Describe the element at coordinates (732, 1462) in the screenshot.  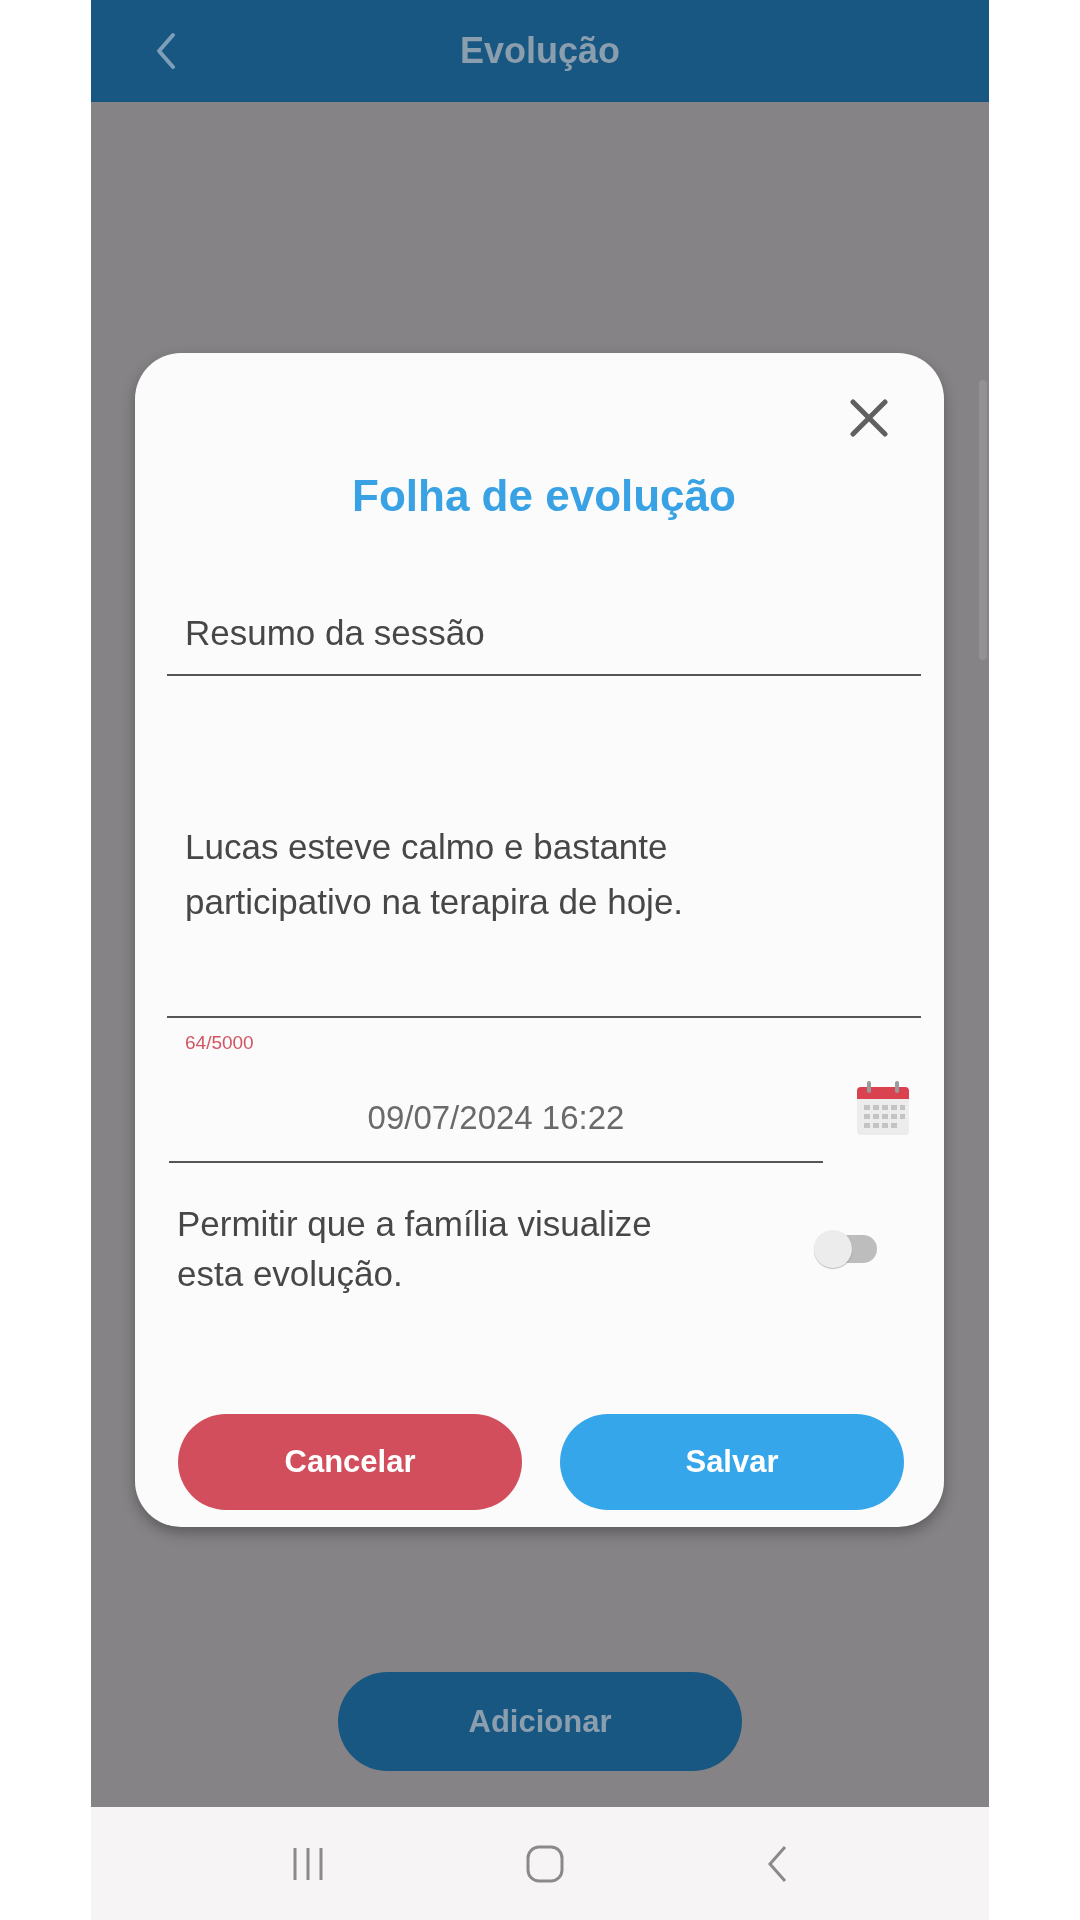
I see `save-button: Salvar` at that location.